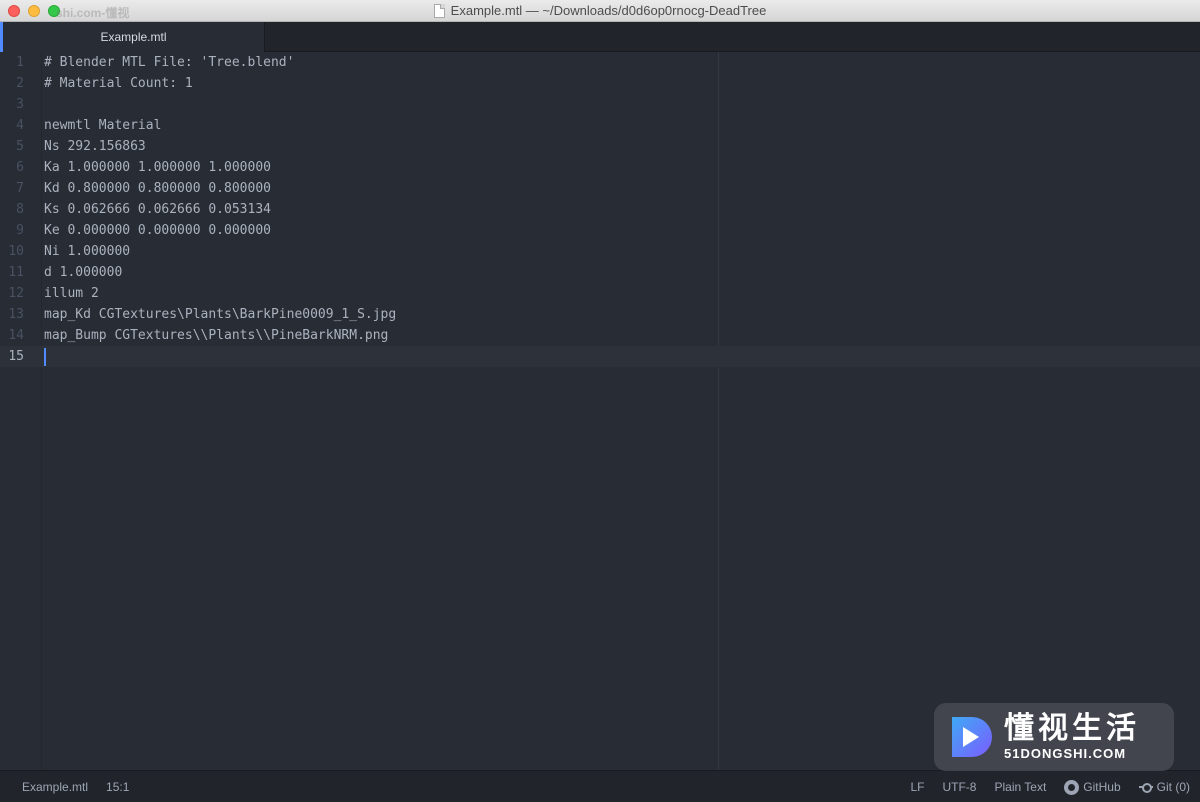  Describe the element at coordinates (959, 787) in the screenshot. I see `status-encoding: UTF-8` at that location.